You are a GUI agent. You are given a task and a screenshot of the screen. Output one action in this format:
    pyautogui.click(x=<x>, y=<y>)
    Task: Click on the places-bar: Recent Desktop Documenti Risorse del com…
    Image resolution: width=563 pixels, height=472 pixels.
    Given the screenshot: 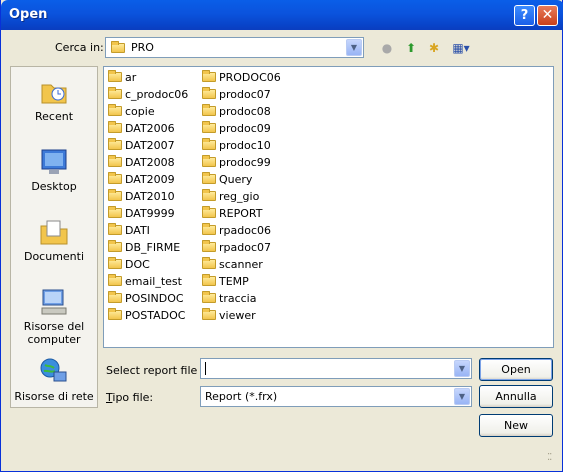 What is the action you would take?
    pyautogui.click(x=54, y=237)
    